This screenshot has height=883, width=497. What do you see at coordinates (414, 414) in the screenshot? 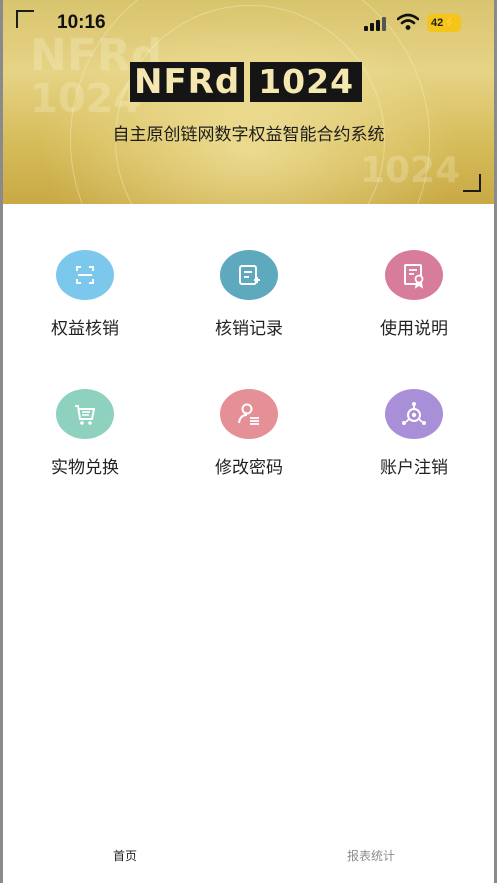
I see `account-cancel-icon` at bounding box center [414, 414].